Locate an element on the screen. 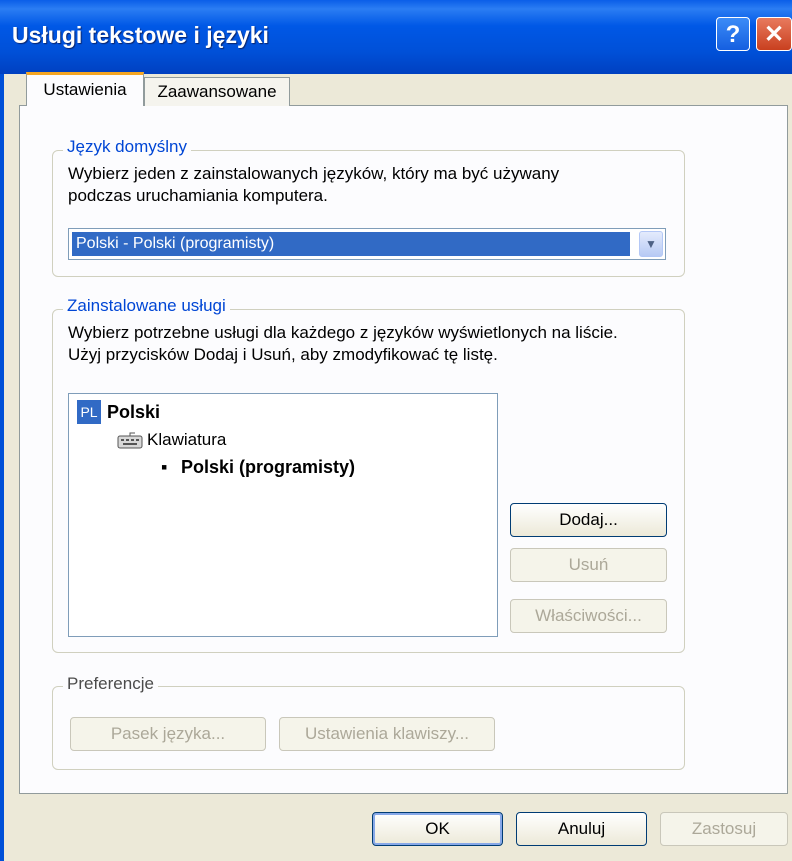 The width and height of the screenshot is (792, 861). cancel-button: Anuluj is located at coordinates (581, 829).